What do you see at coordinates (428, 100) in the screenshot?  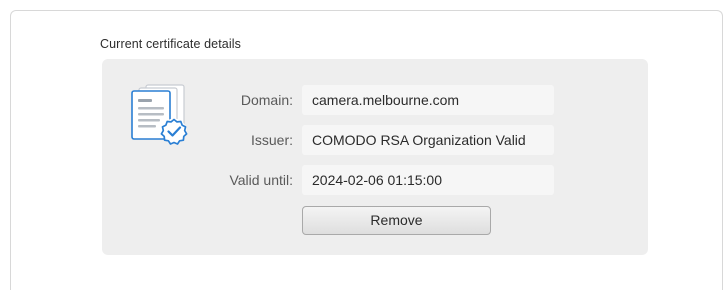 I see `domain-value: camera.melbourne.com` at bounding box center [428, 100].